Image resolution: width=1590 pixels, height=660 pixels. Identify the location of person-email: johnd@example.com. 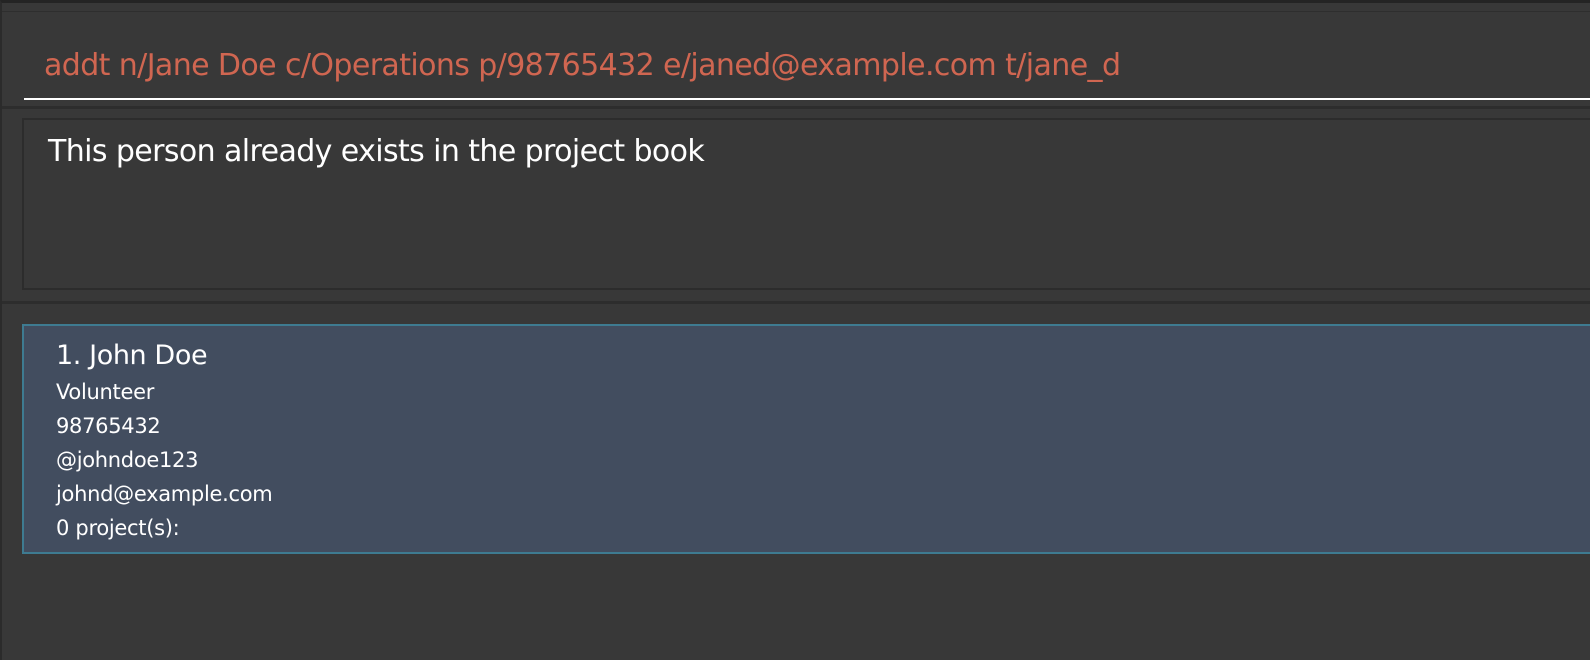
(164, 494).